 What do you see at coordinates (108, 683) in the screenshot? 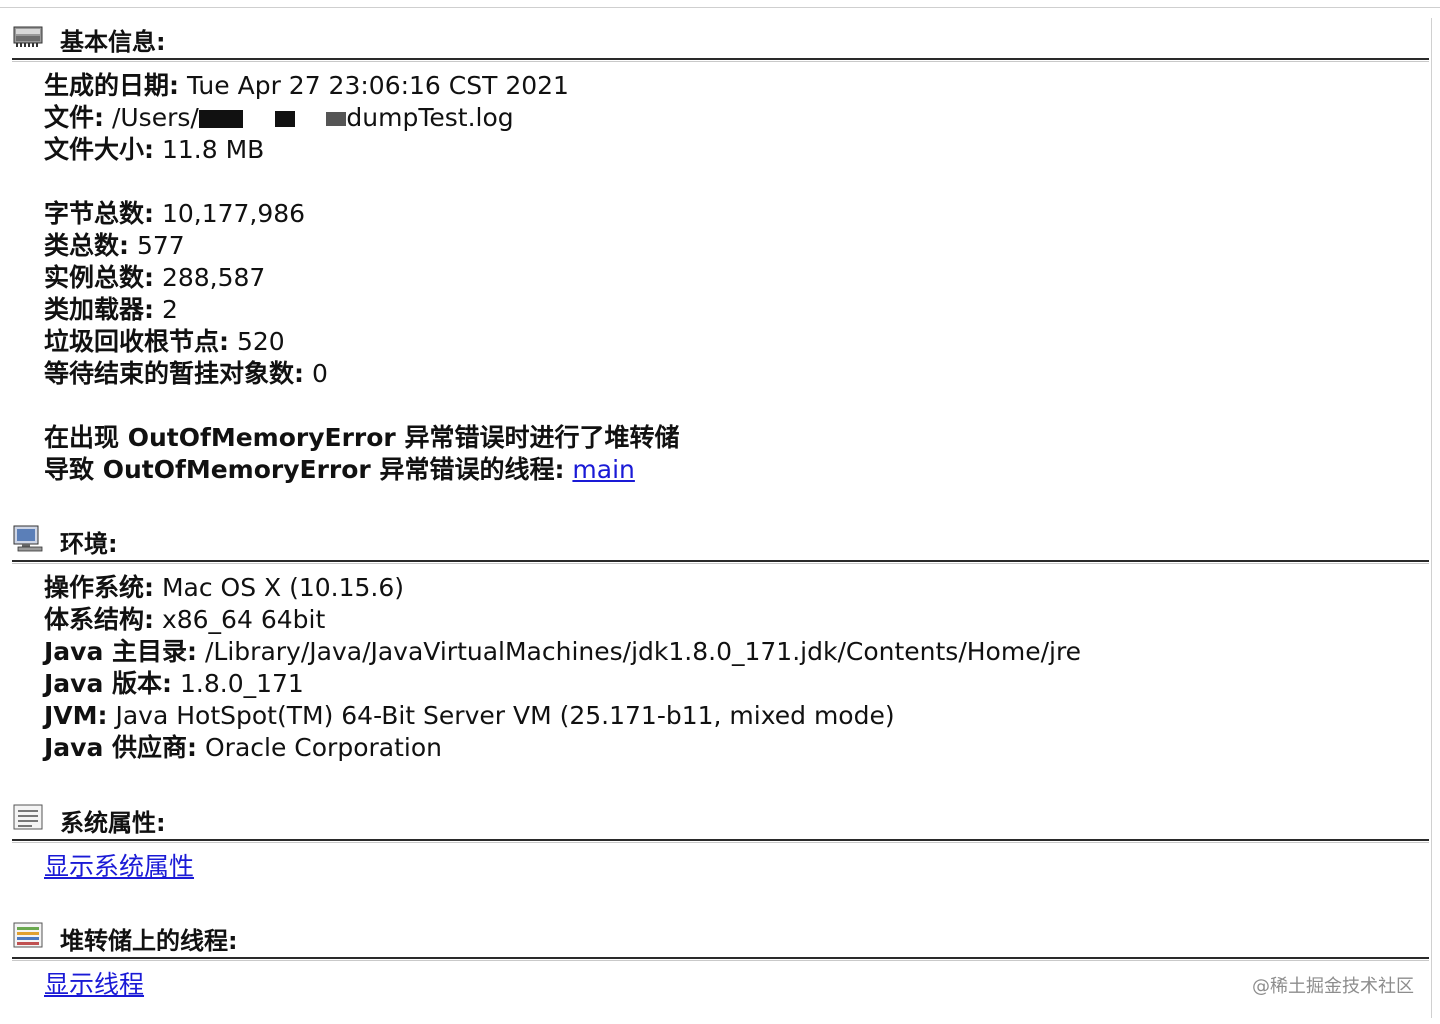
I see `field-label: Java 版本:` at bounding box center [108, 683].